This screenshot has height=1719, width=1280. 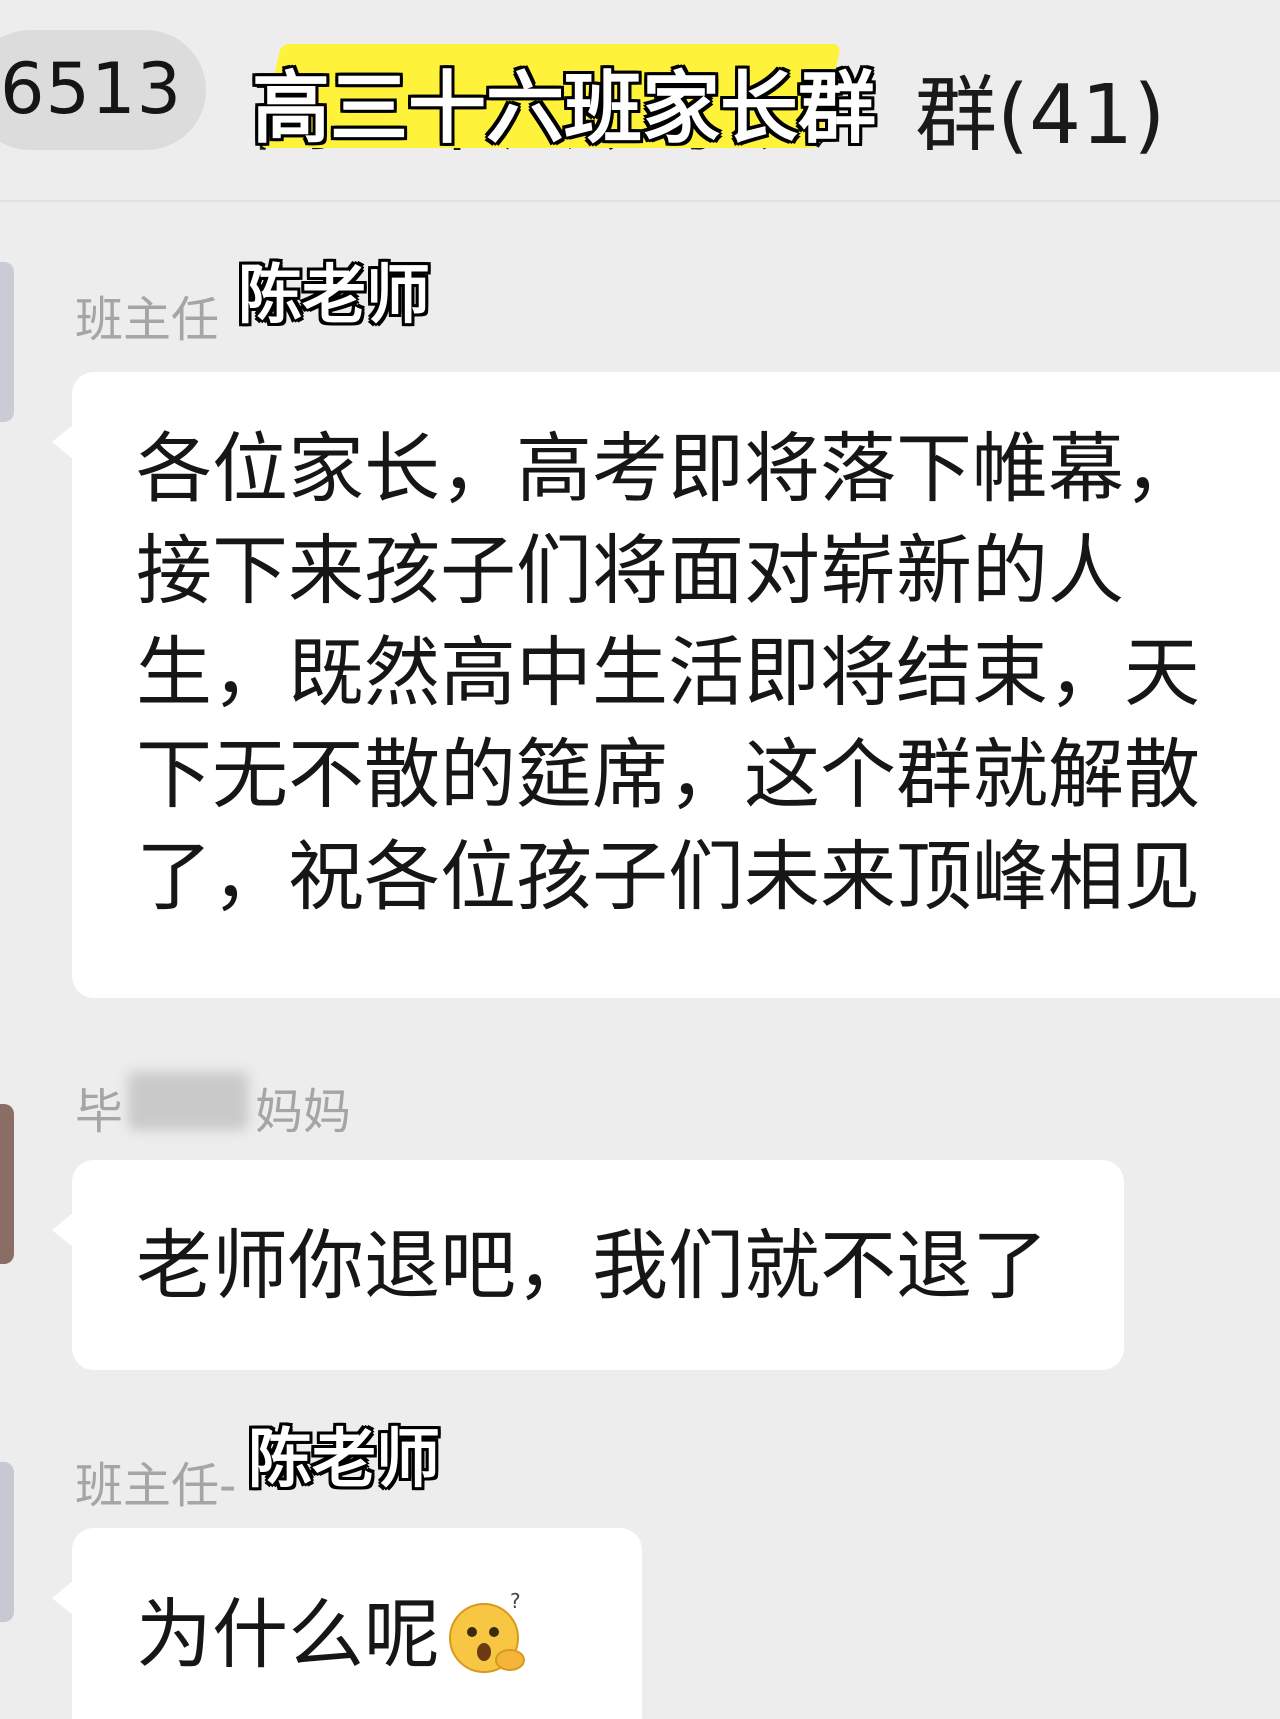 I want to click on message-bubble: 老师你退吧，我们就不退了, so click(x=588, y=1265).